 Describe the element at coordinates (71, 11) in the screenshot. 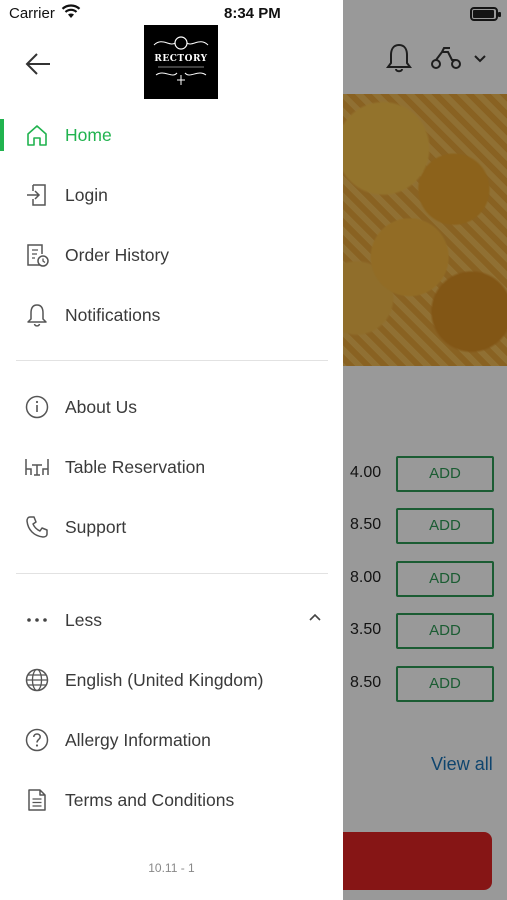

I see `wifi-icon` at that location.